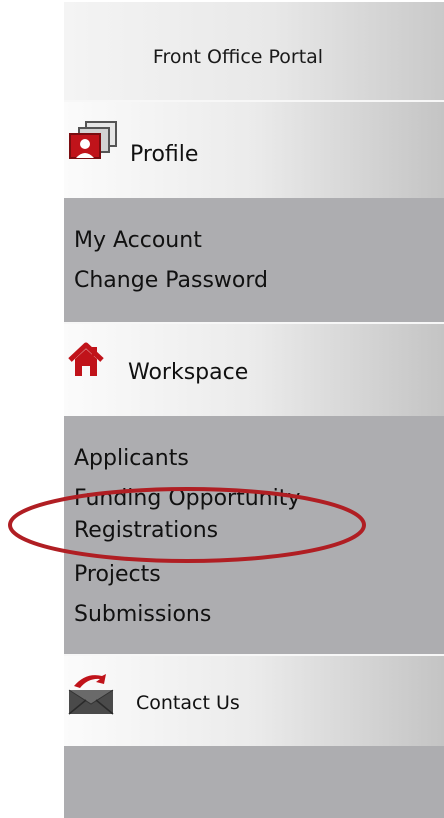  Describe the element at coordinates (254, 149) in the screenshot. I see `profile-section-header: Profile` at that location.